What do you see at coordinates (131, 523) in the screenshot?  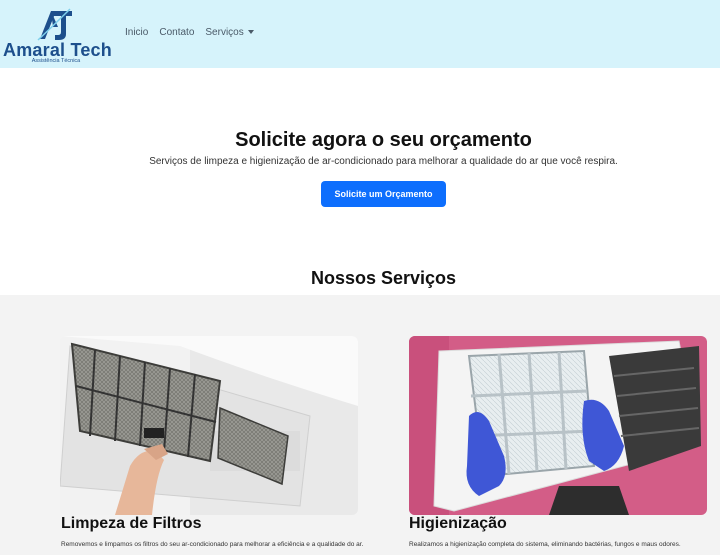 I see `card-title-limpeza: Limpeza de Filtros` at bounding box center [131, 523].